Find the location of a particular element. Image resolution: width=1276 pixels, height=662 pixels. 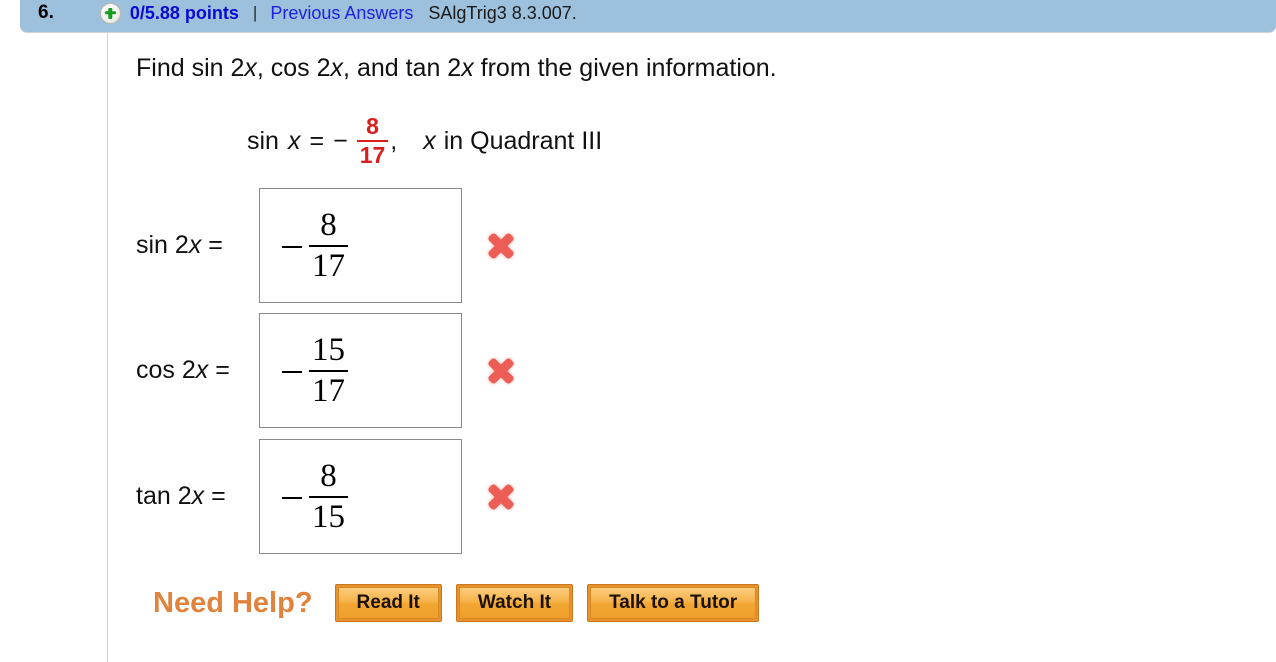

answer-label: sin 2x = is located at coordinates (197, 245).